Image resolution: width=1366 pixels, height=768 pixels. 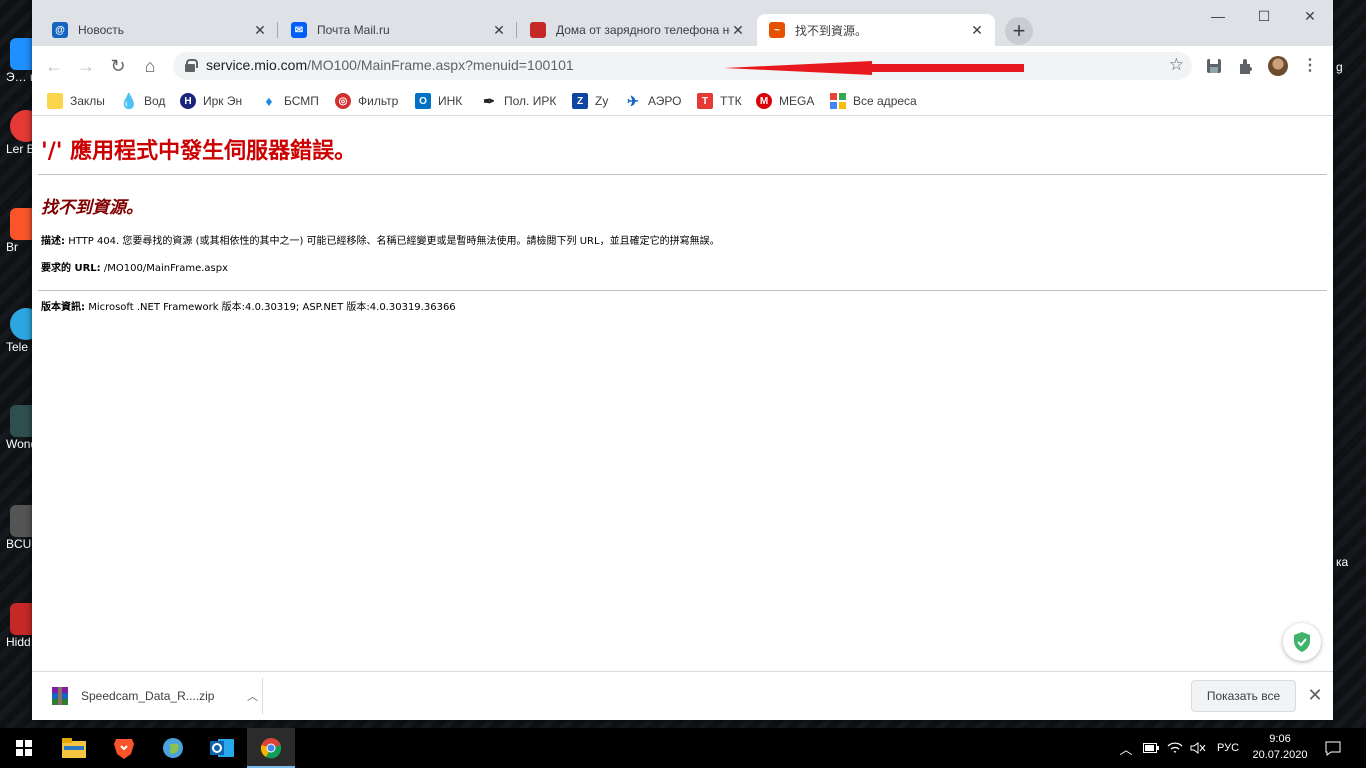 What do you see at coordinates (173, 748) in the screenshot?
I see `taskbar-globe-app` at bounding box center [173, 748].